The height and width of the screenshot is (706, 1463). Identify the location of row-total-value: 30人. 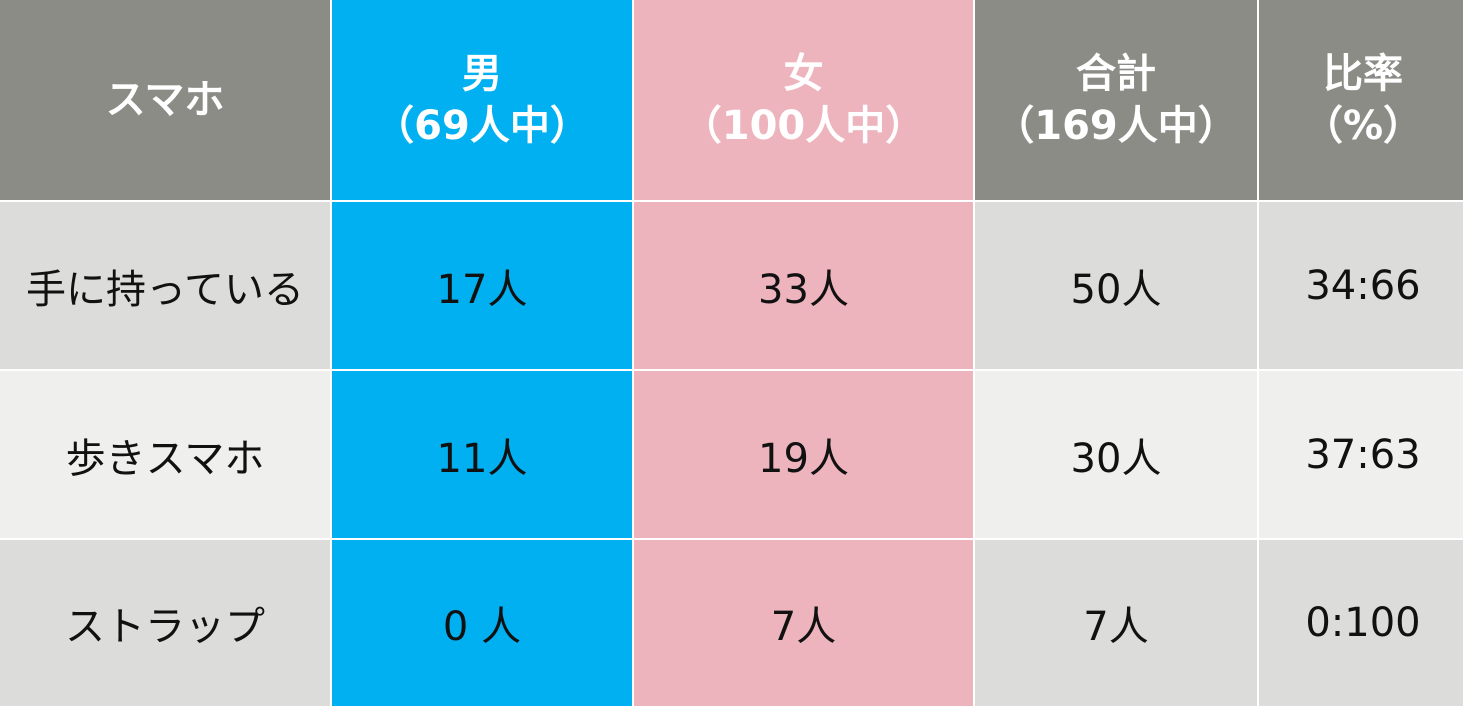
(1116, 454).